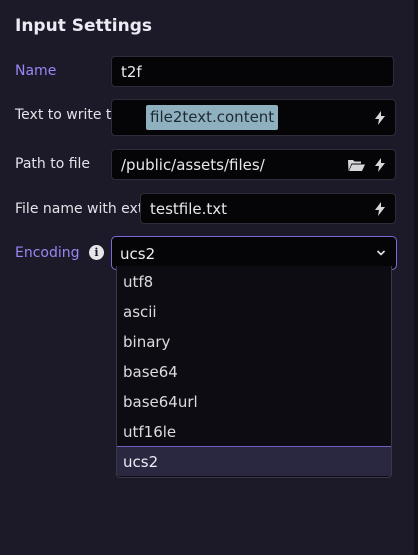 This screenshot has height=555, width=418. What do you see at coordinates (193, 165) in the screenshot?
I see `path-input-value: /public/assets/files/` at bounding box center [193, 165].